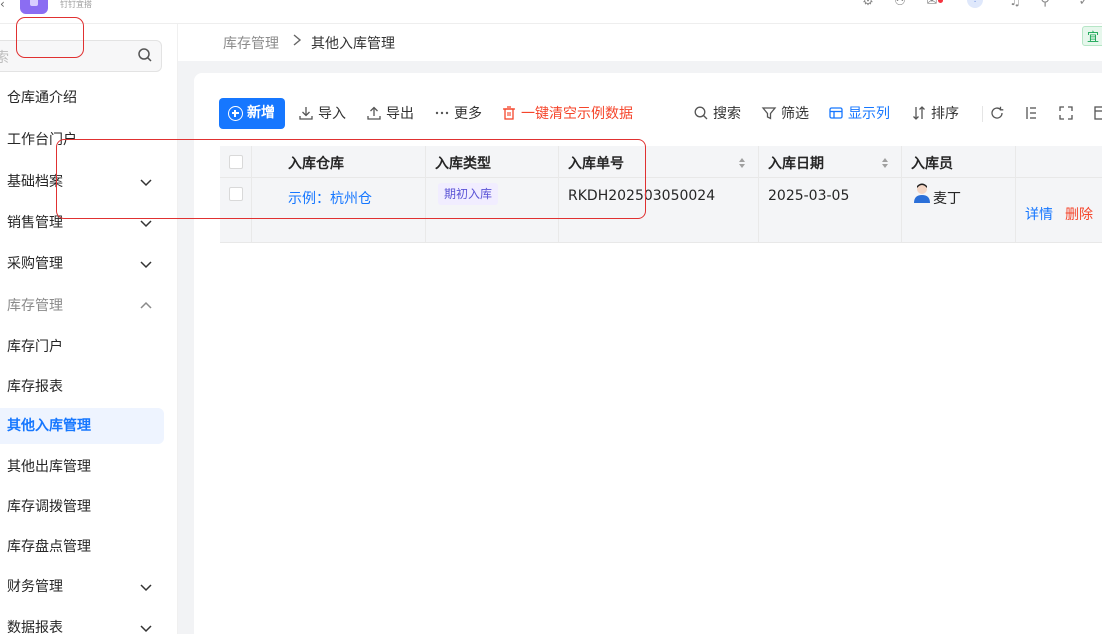 Image resolution: width=1102 pixels, height=634 pixels. Describe the element at coordinates (235, 113) in the screenshot. I see `plus-circle-icon` at that location.